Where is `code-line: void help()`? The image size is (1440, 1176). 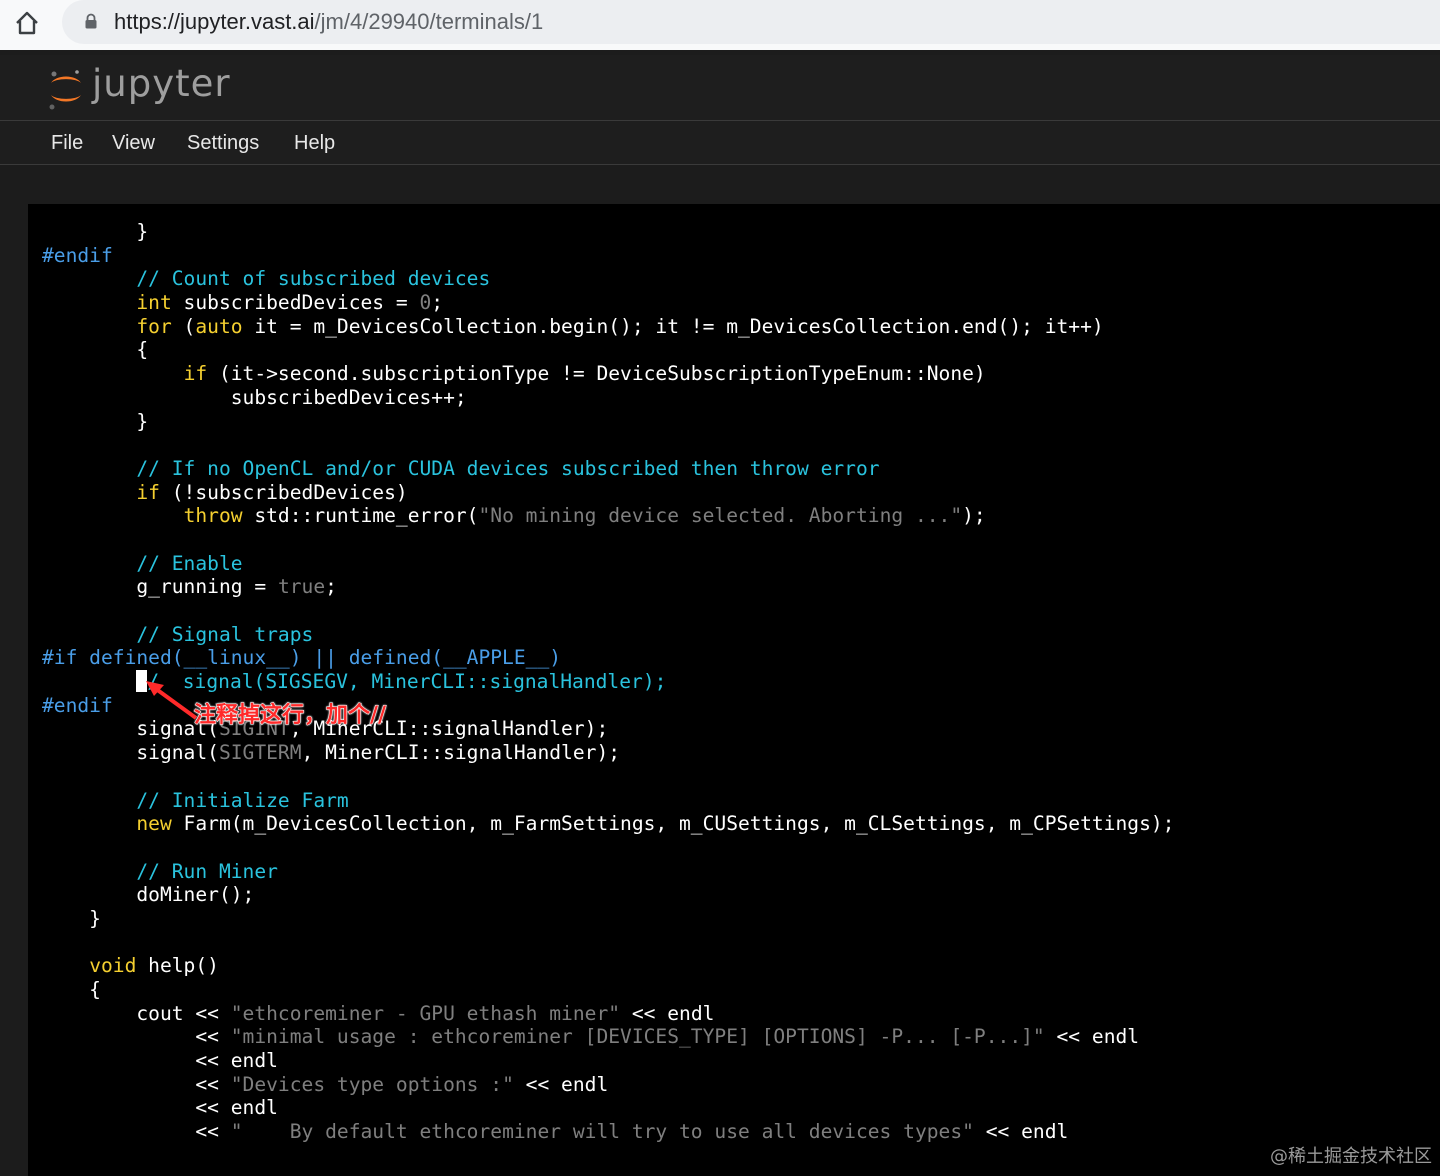
code-line: void help() is located at coordinates (608, 966).